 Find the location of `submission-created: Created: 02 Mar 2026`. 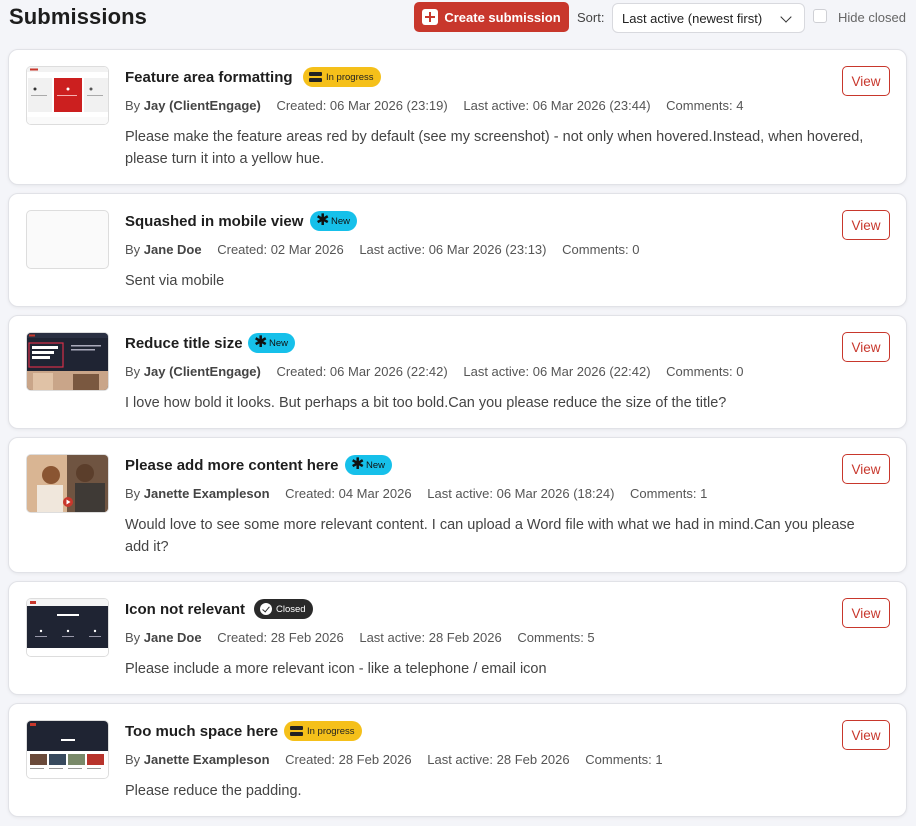

submission-created: Created: 02 Mar 2026 is located at coordinates (280, 249).